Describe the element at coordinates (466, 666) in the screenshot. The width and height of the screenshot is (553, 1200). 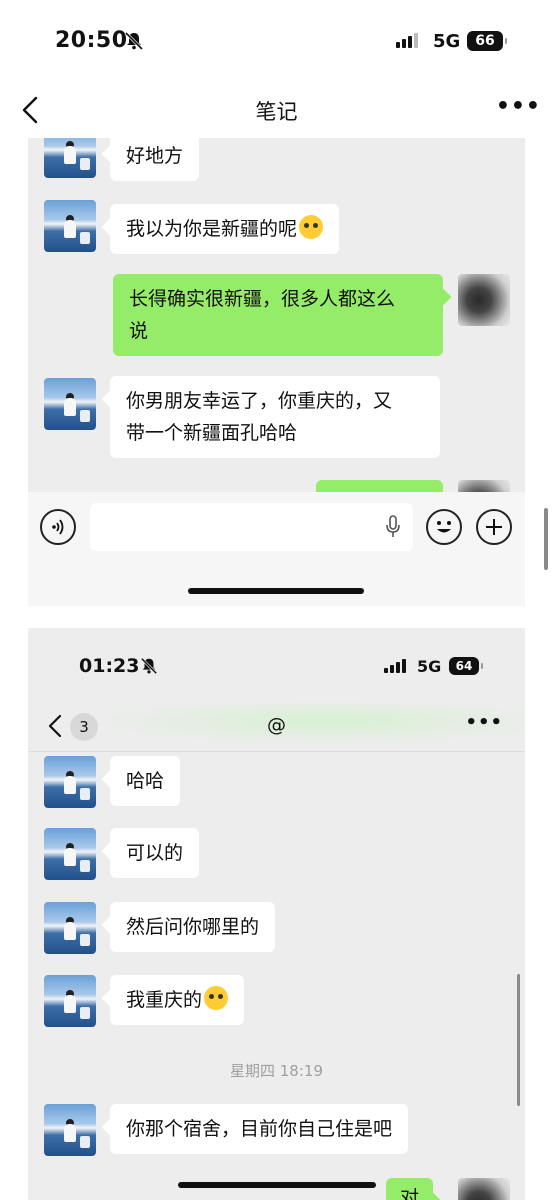
I see `battery-indicator: 64` at that location.